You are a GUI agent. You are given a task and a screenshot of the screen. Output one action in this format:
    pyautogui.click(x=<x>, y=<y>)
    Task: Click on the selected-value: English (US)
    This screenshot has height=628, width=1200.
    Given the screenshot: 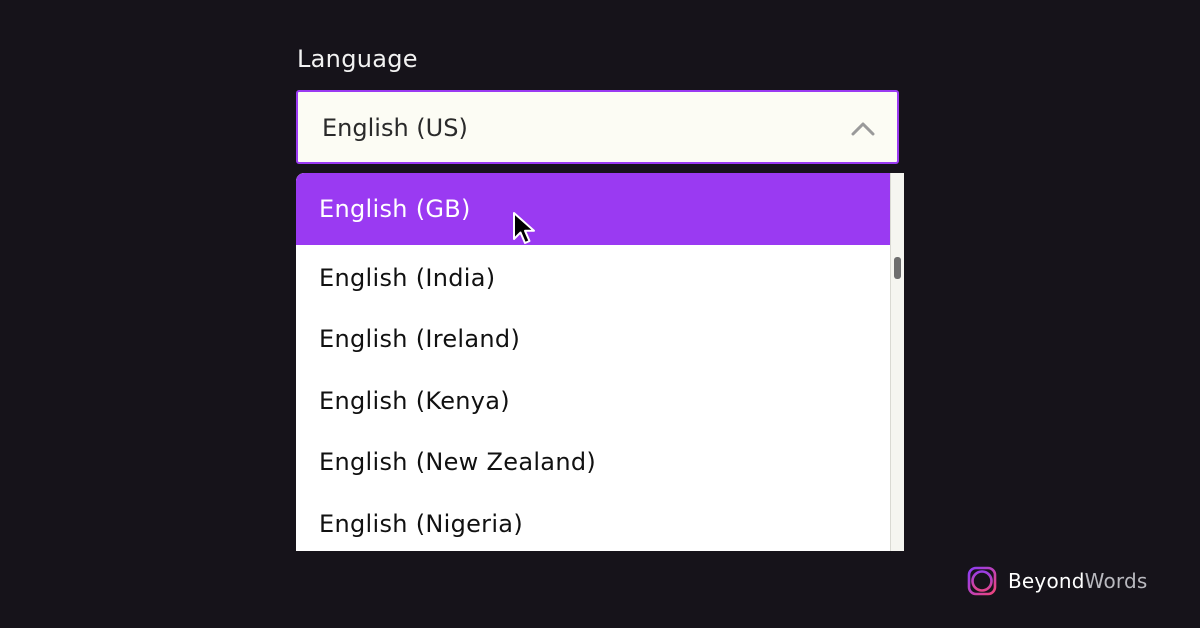 What is the action you would take?
    pyautogui.click(x=395, y=128)
    